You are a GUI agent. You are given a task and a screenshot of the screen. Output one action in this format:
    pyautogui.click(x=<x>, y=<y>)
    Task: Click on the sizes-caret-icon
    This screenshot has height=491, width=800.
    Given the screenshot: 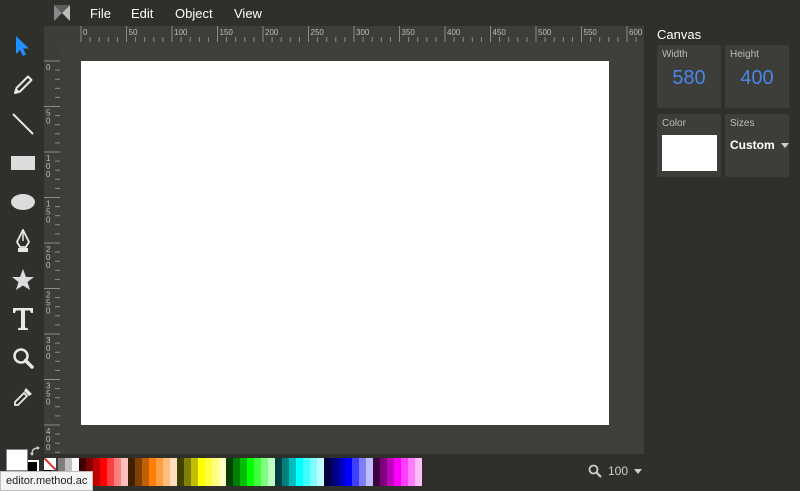 What is the action you would take?
    pyautogui.click(x=784, y=145)
    